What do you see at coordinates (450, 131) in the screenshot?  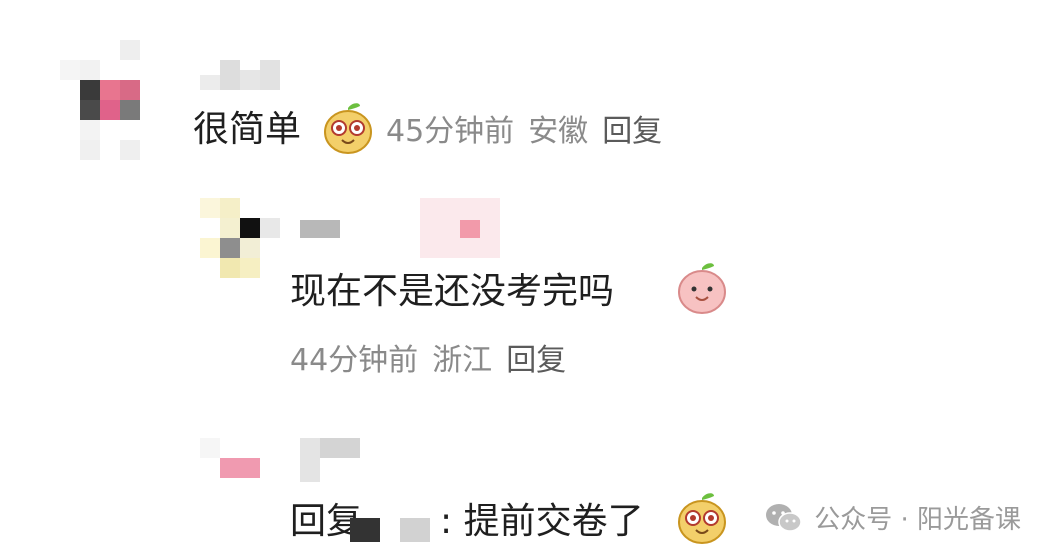 I see `comment-time: 45分钟前` at bounding box center [450, 131].